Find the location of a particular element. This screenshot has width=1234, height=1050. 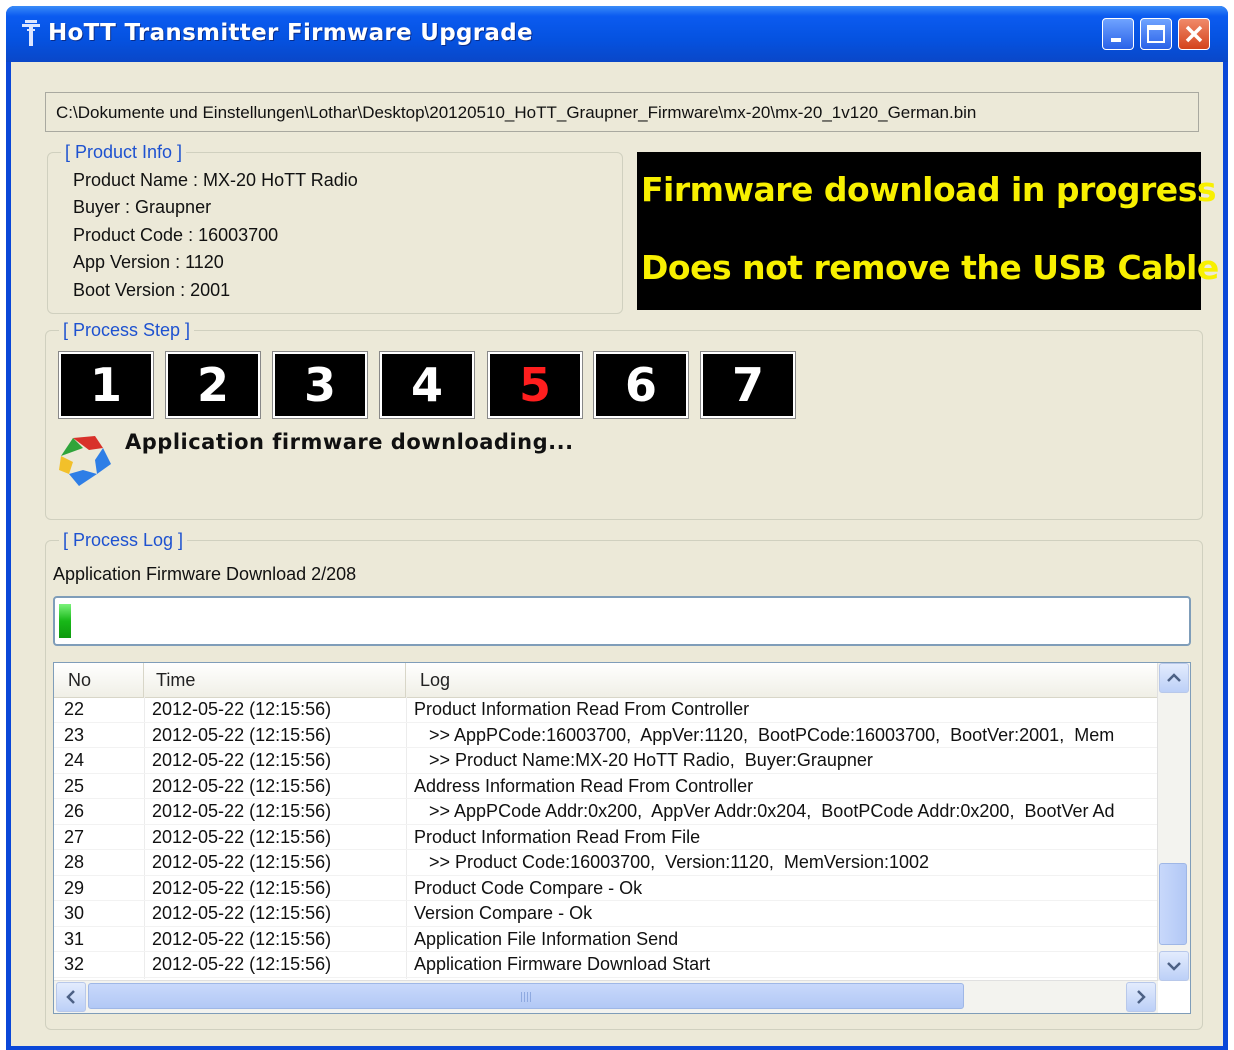

row-log-cell: Application File Information Send is located at coordinates (546, 938).